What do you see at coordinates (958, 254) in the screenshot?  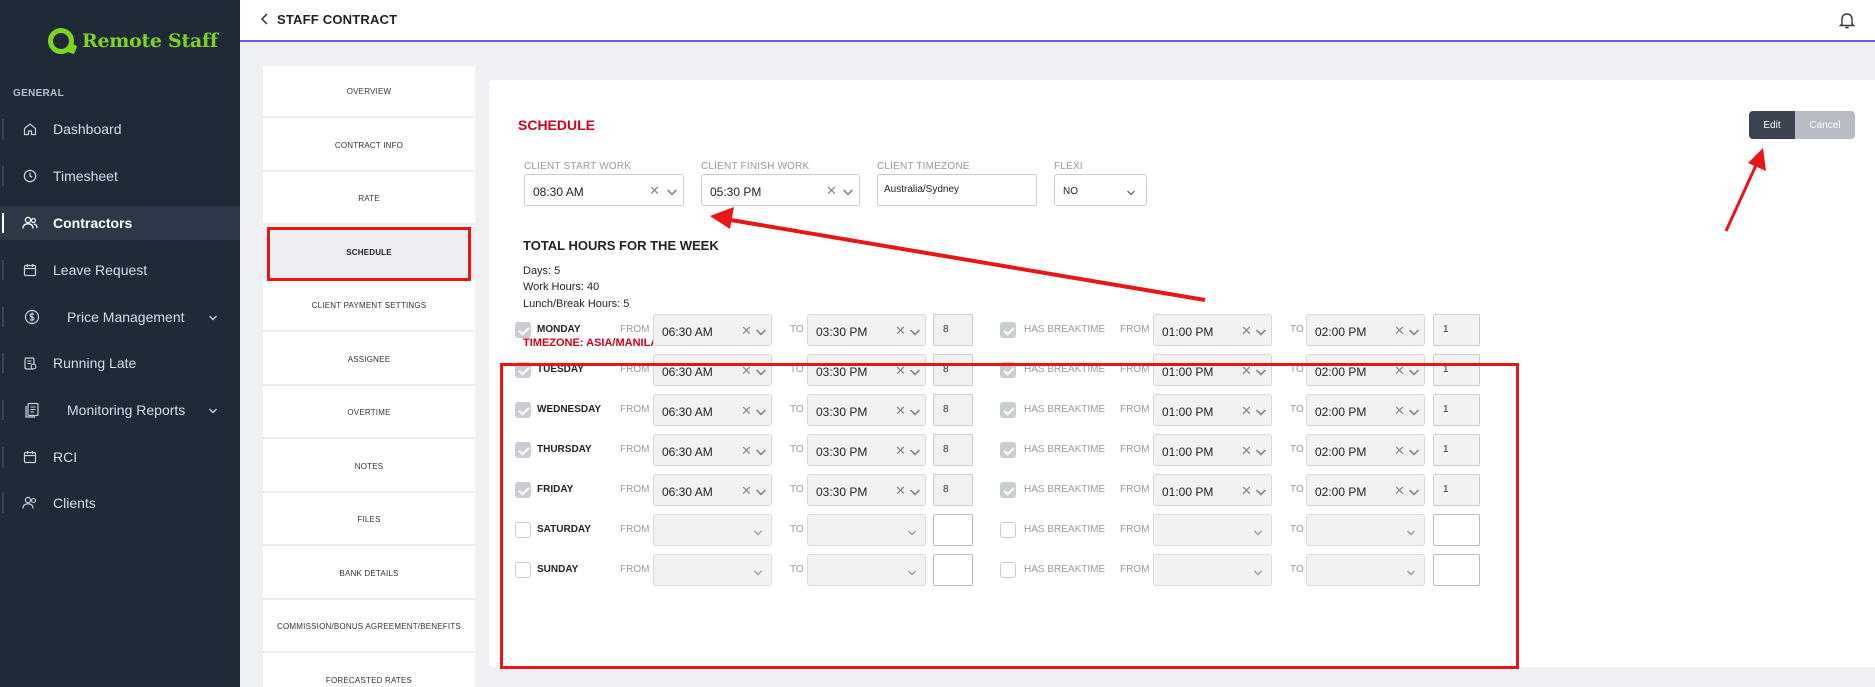 I see `annotation-arrow-to-start-field` at bounding box center [958, 254].